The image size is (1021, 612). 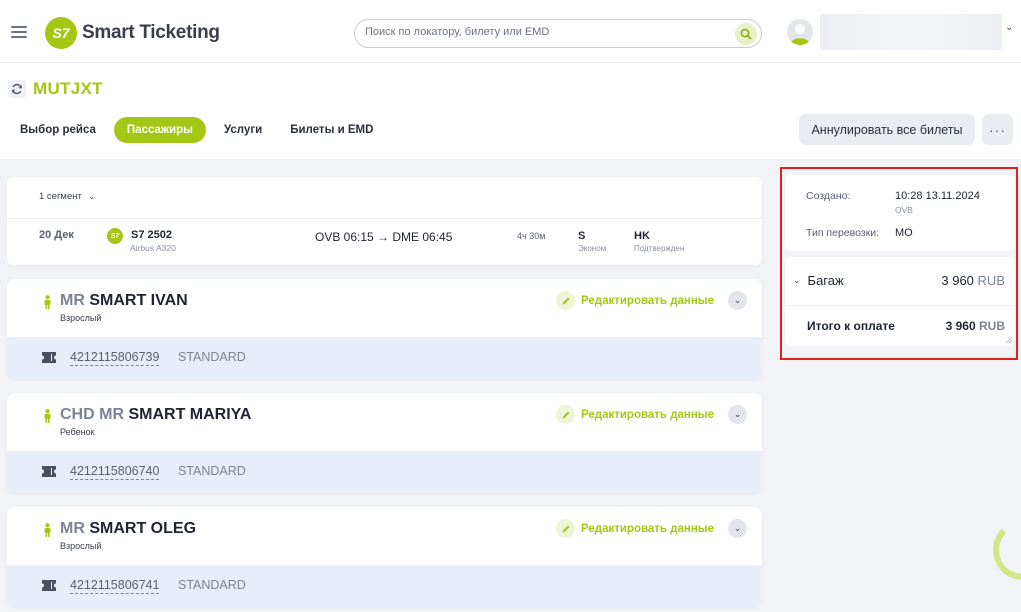 What do you see at coordinates (851, 326) in the screenshot?
I see `total-label: Итого к оплате` at bounding box center [851, 326].